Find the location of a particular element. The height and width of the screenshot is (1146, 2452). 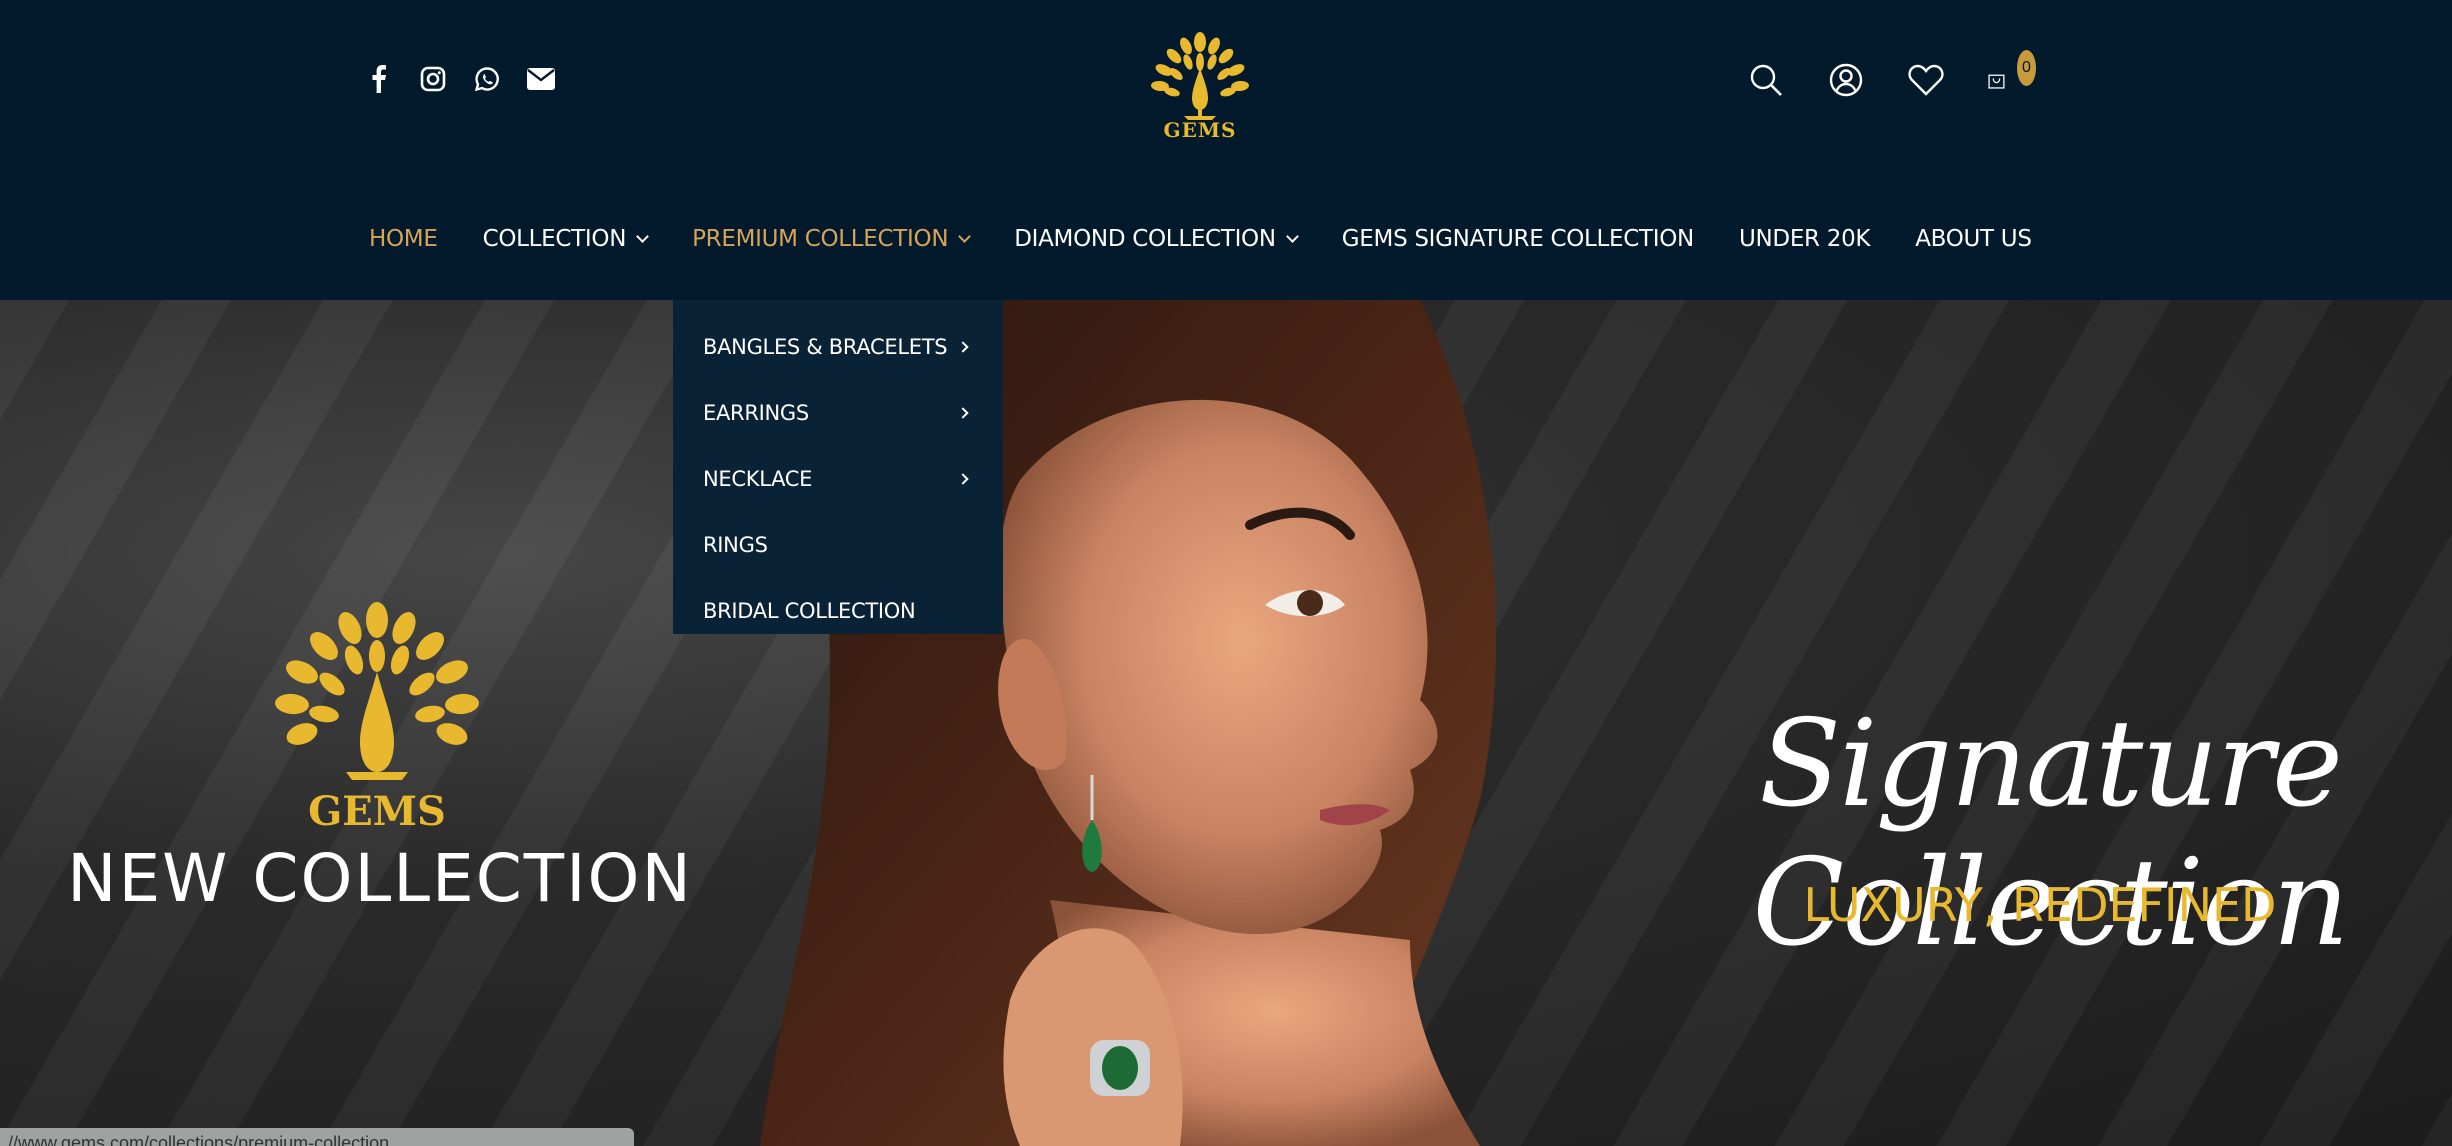

nav-item-home: HOME is located at coordinates (403, 239).